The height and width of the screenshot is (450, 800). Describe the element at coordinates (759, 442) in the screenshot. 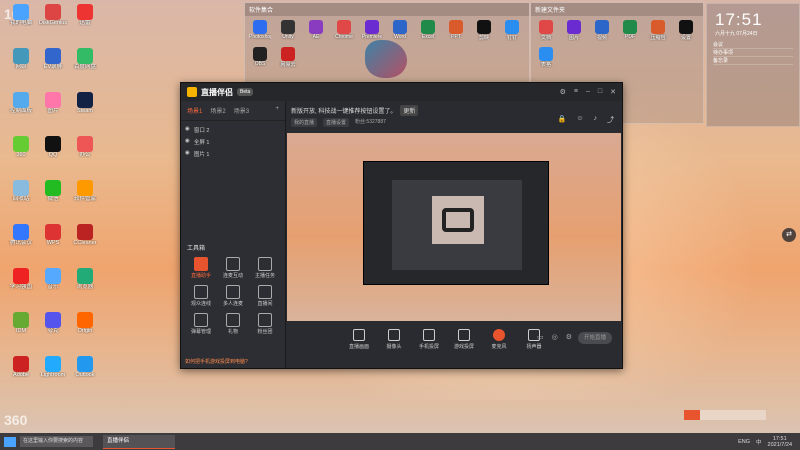

I see `tray-ime: 中` at that location.